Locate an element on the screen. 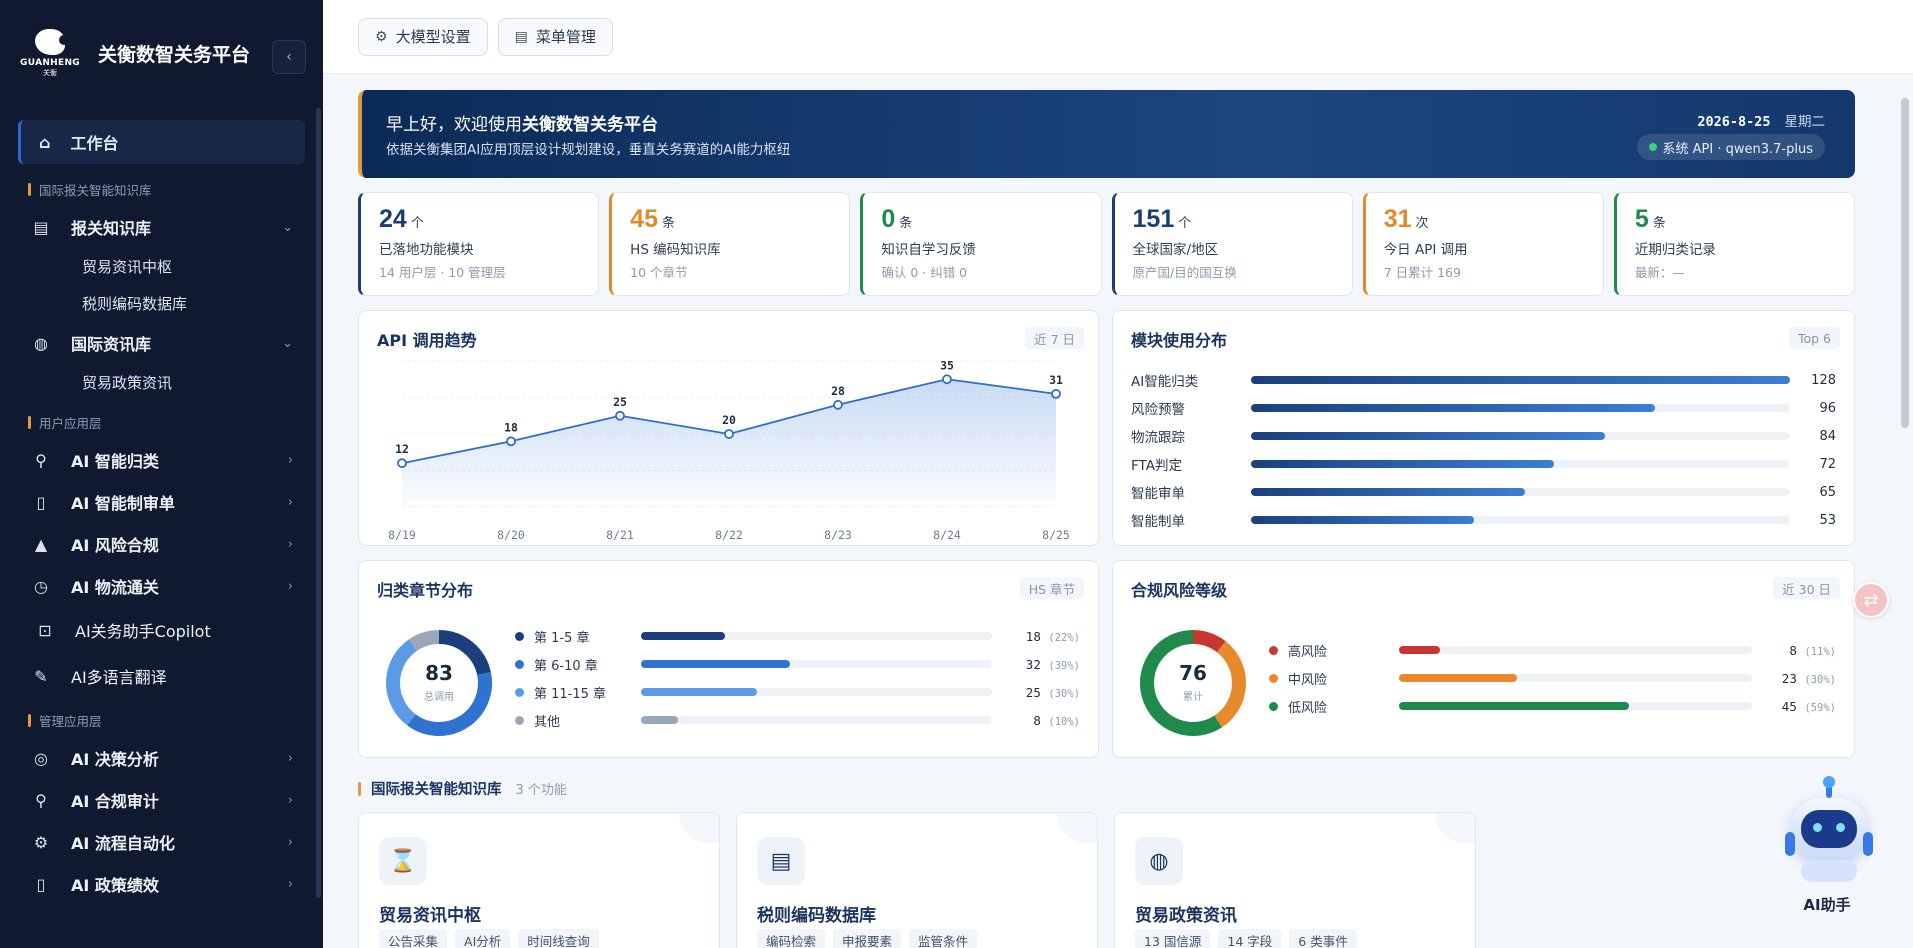 The width and height of the screenshot is (1913, 948). stat-sub: 确认 0 · 纠错 0 is located at coordinates (924, 272).